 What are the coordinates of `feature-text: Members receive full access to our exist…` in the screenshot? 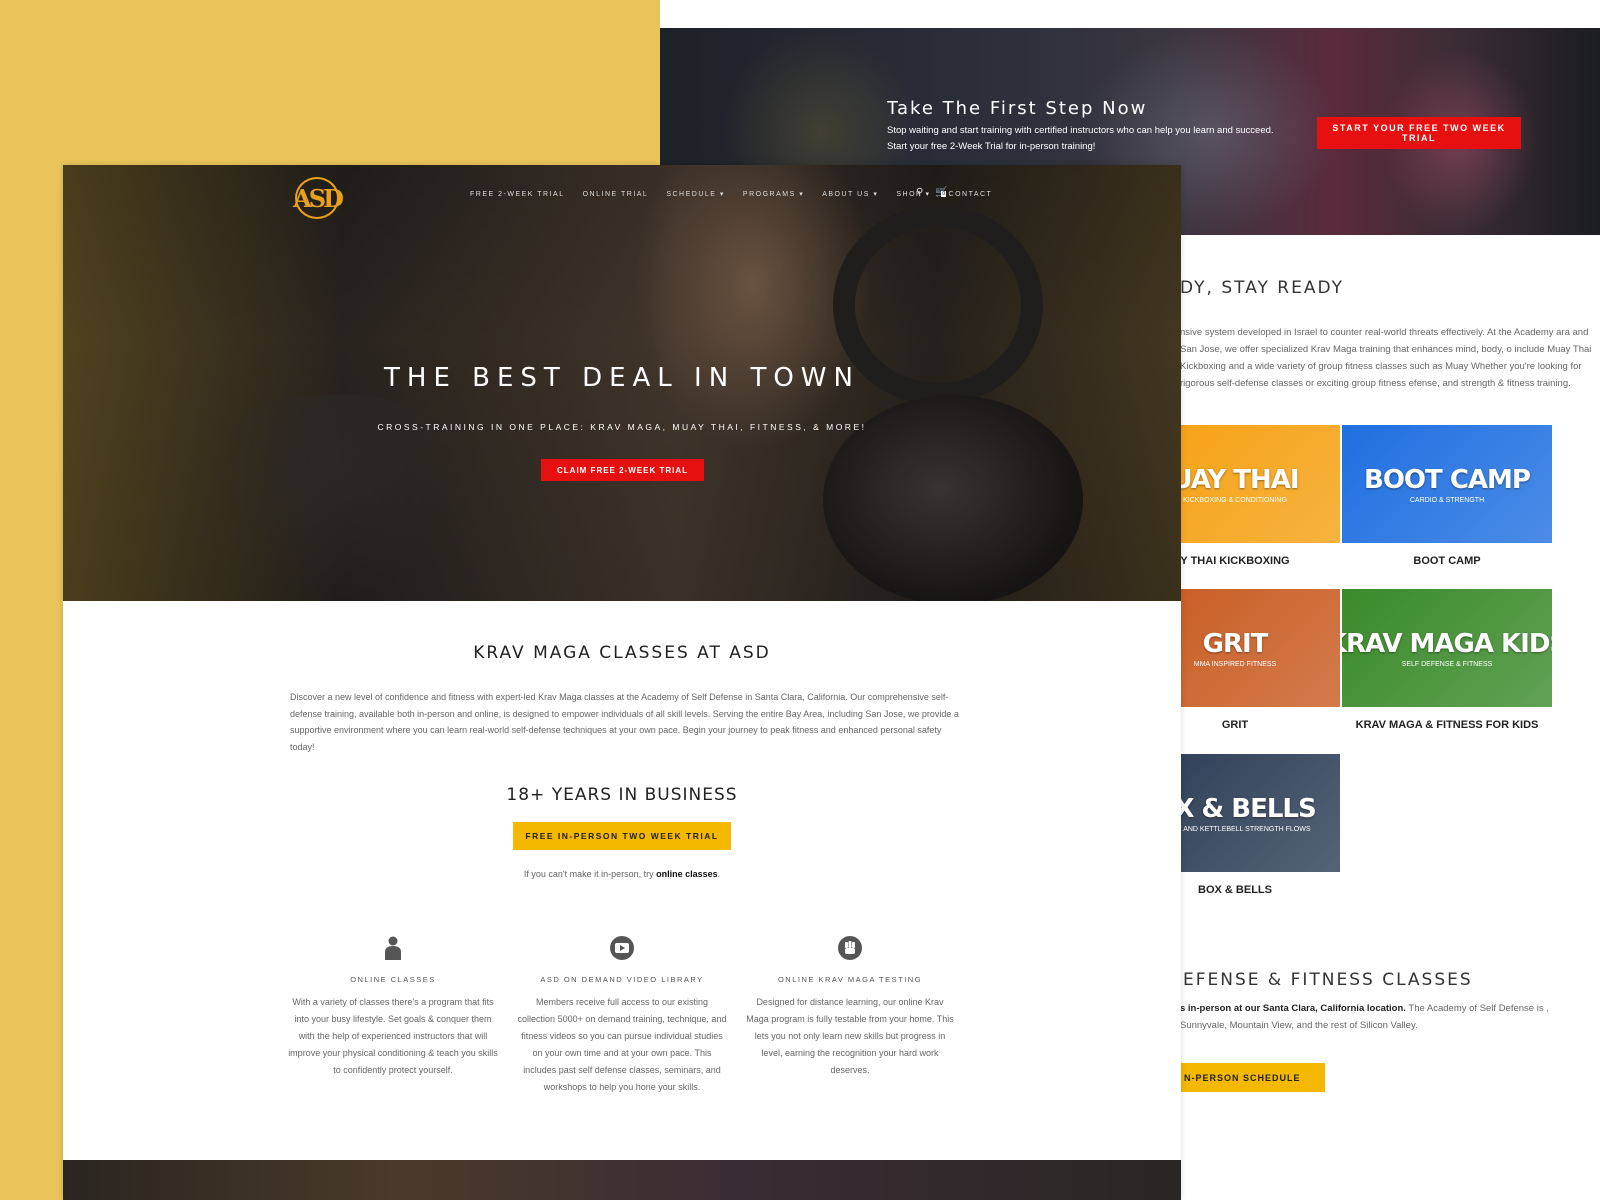 It's located at (622, 1044).